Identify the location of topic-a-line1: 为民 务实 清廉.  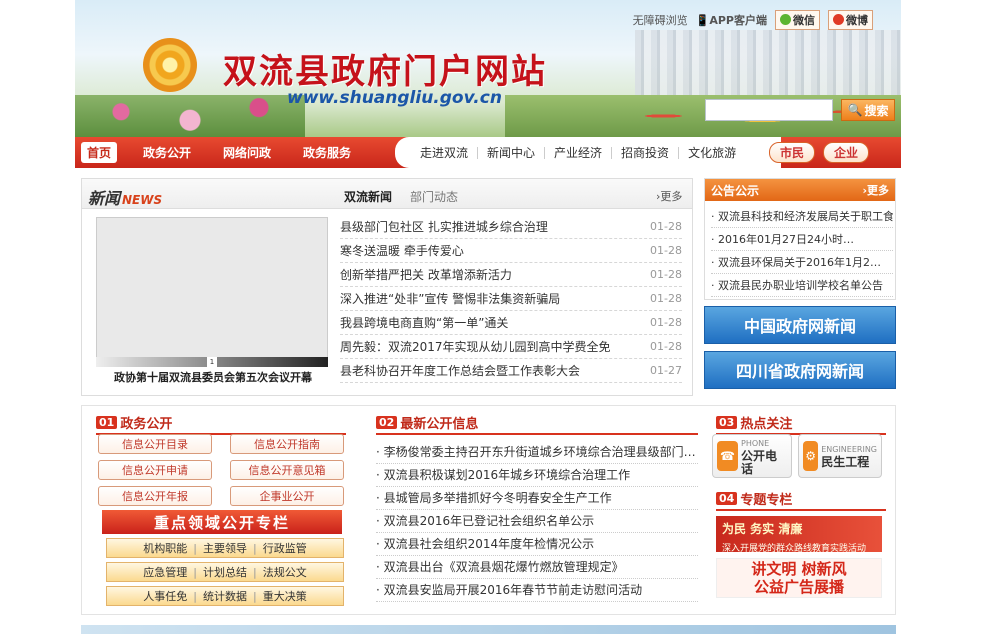
(762, 529).